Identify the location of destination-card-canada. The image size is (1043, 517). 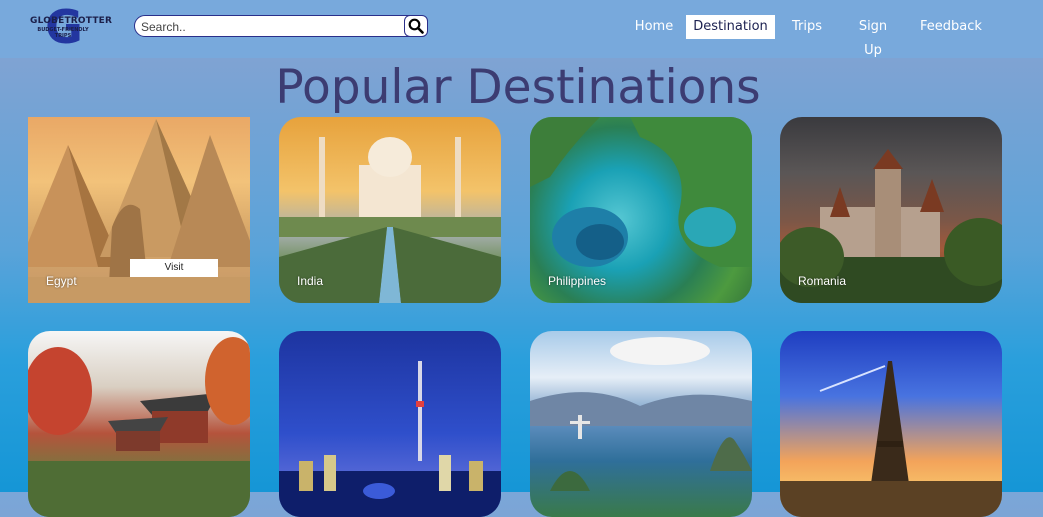
(390, 424).